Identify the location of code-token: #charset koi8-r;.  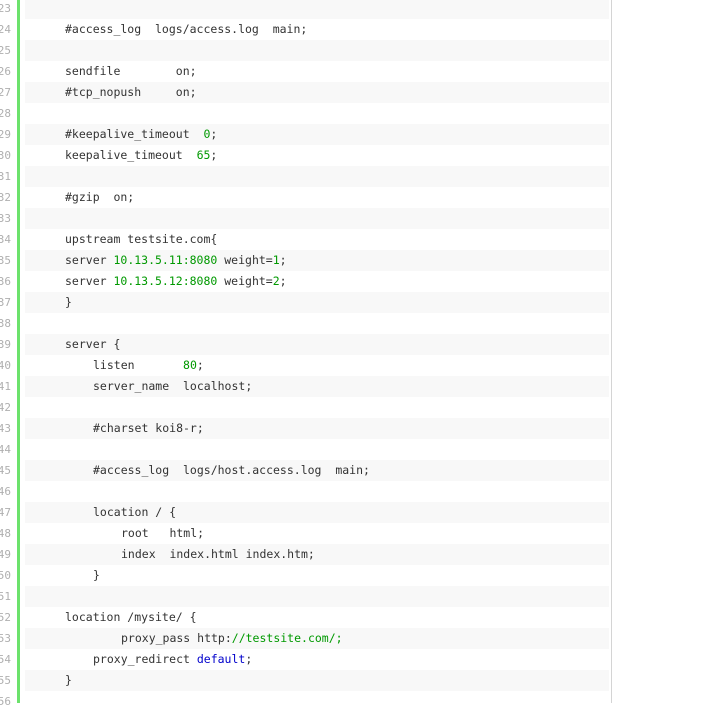
(148, 428).